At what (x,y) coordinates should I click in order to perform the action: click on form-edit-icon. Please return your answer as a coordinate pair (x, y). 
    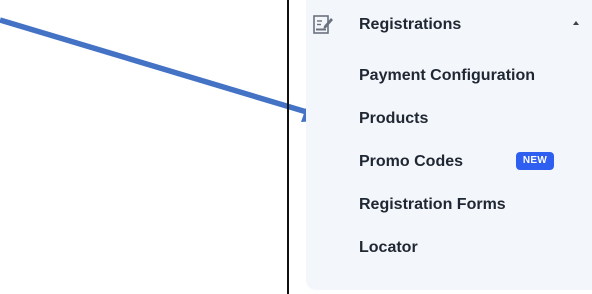
    Looking at the image, I should click on (323, 25).